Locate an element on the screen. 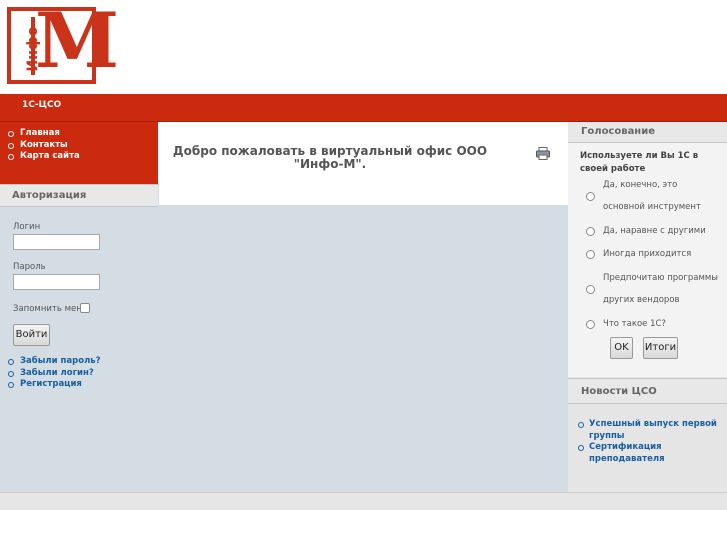 This screenshot has width=727, height=545. login-label: Логин is located at coordinates (27, 227).